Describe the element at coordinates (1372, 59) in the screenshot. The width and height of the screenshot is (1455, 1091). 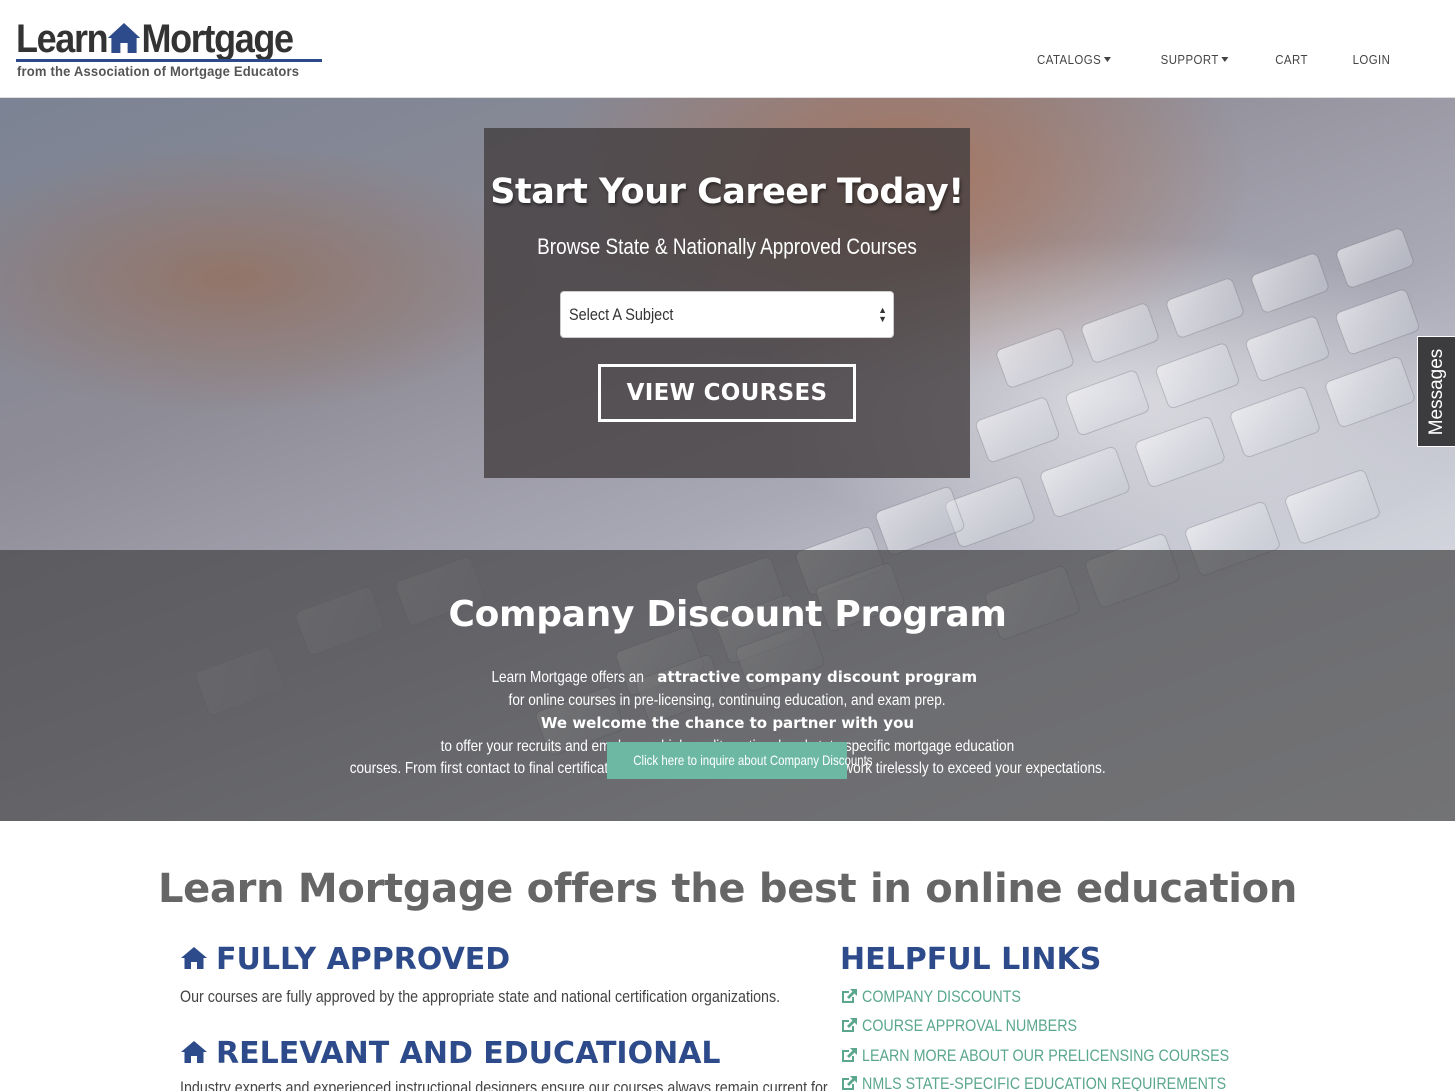
I see `nav-login: LOGIN` at that location.